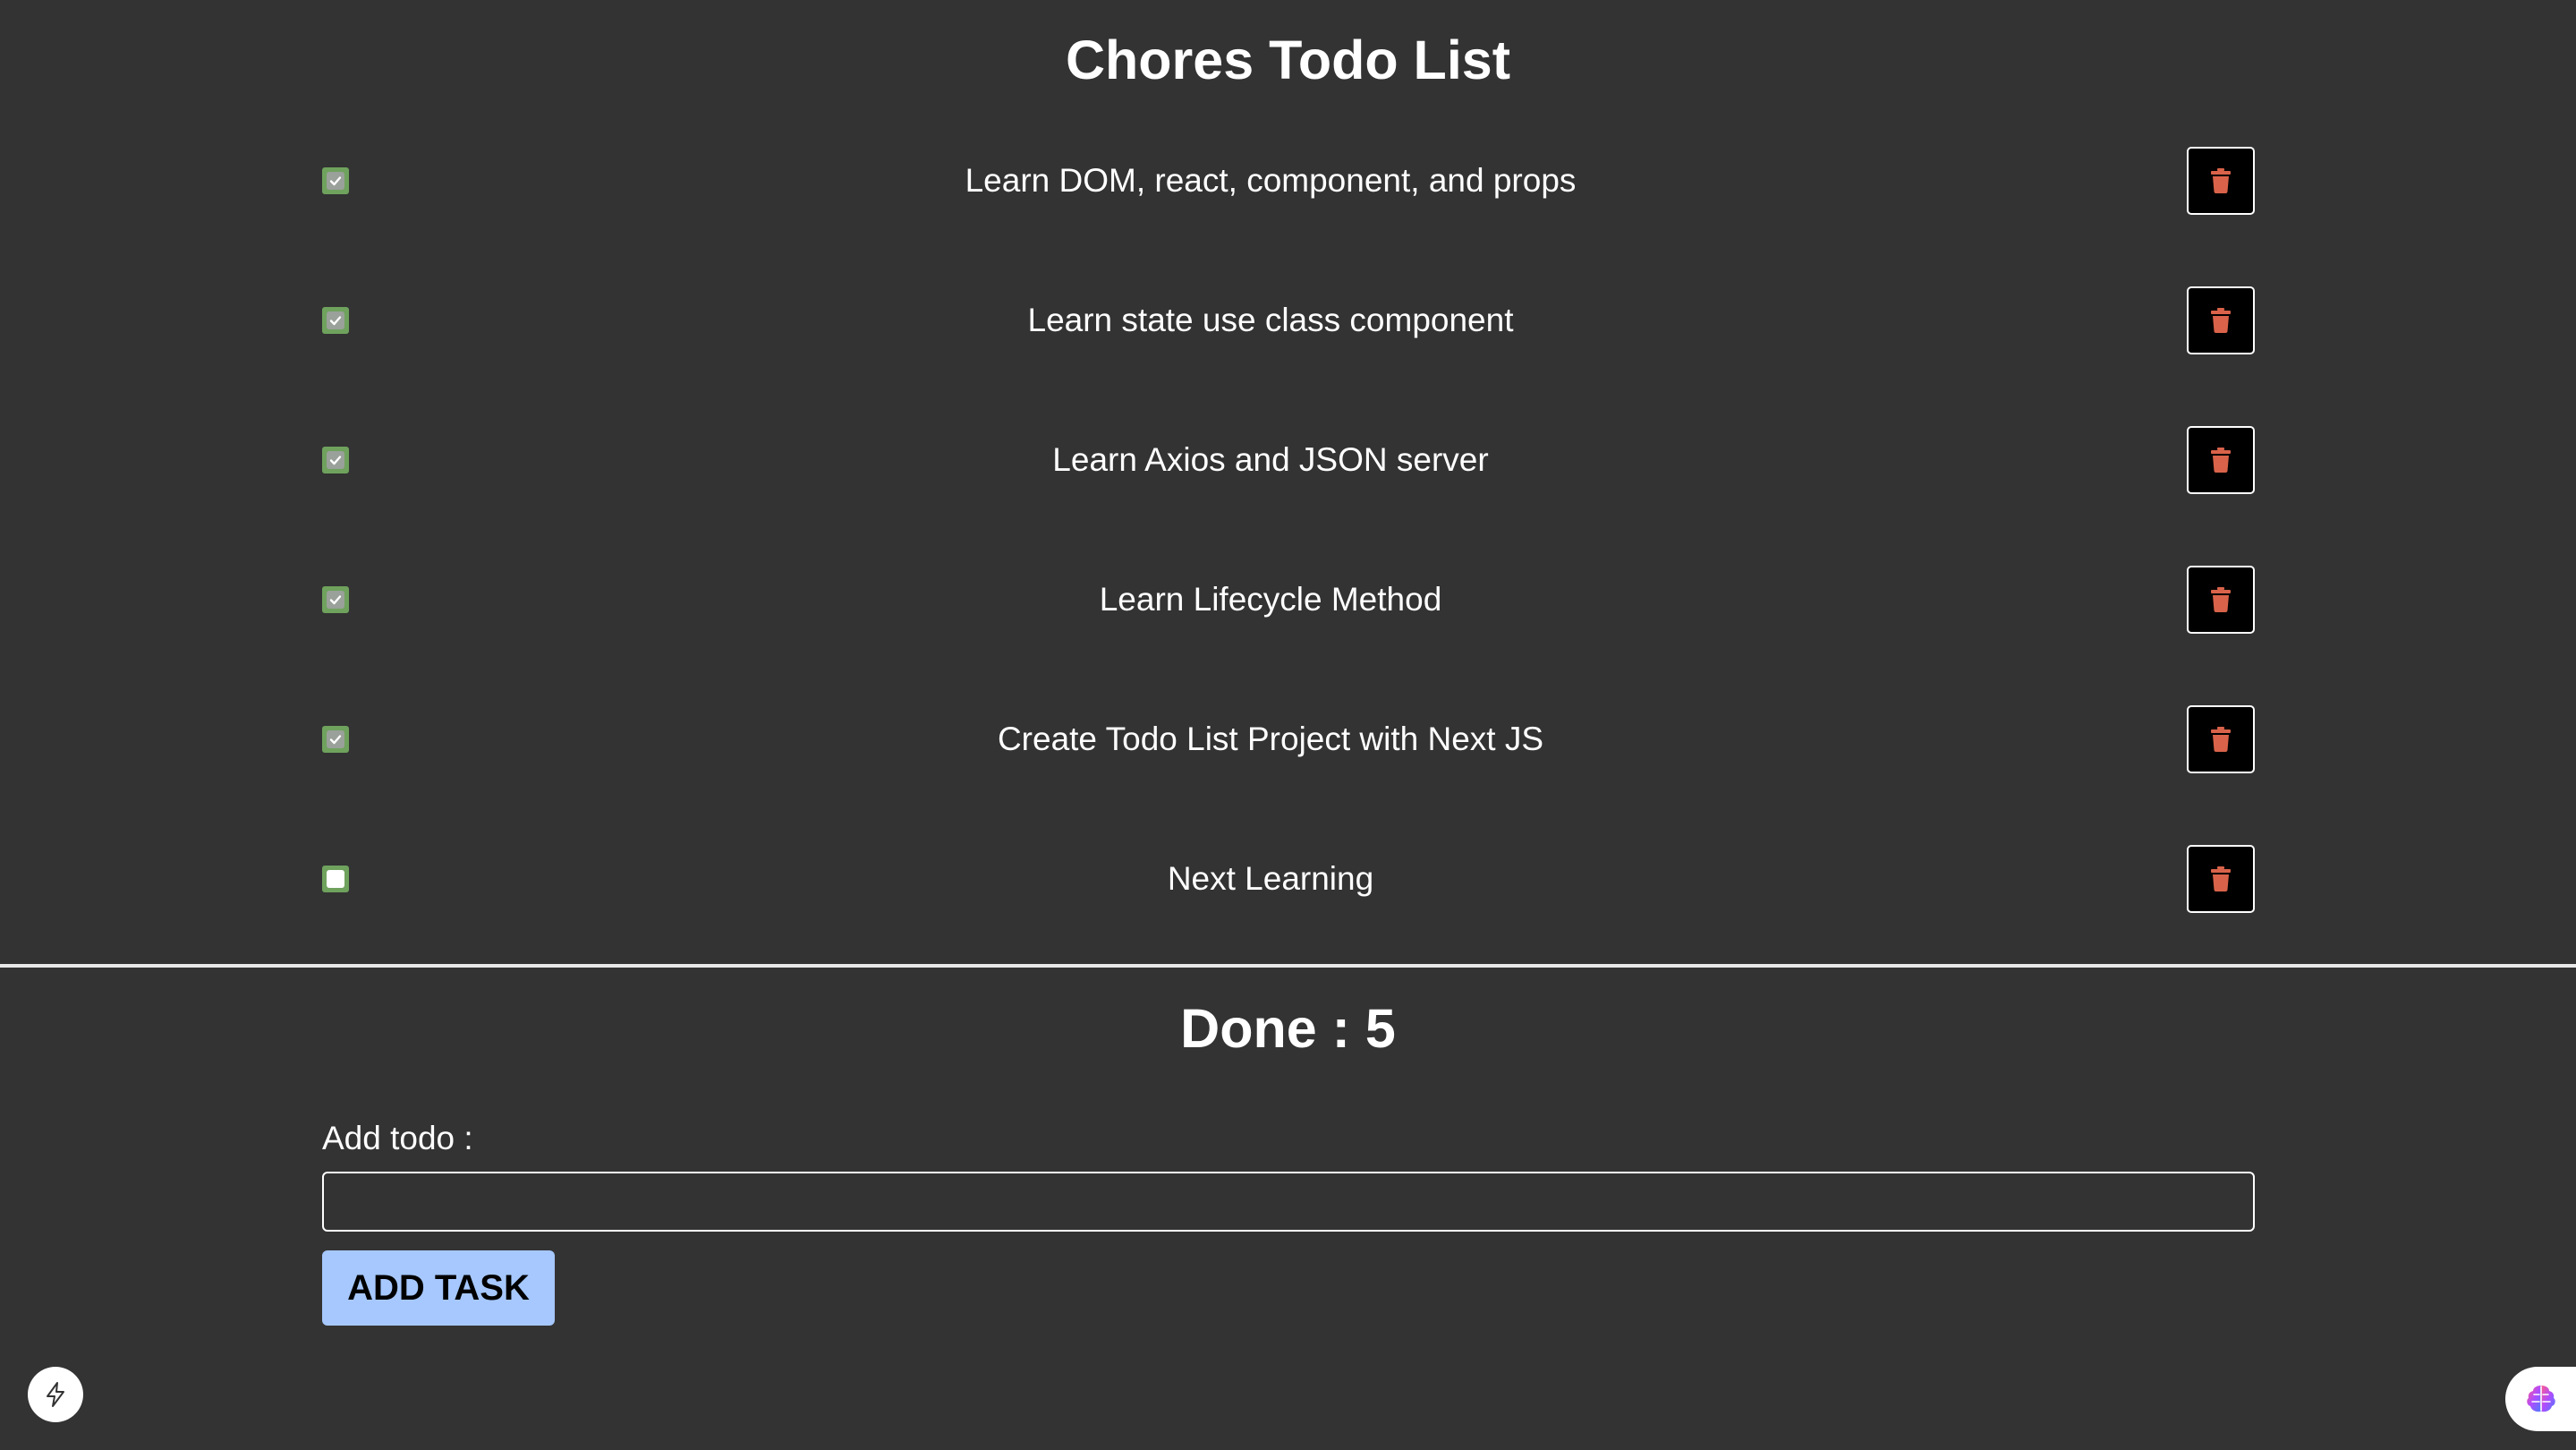 This screenshot has width=2576, height=1450. I want to click on add-task-button: ADD TASK, so click(438, 1288).